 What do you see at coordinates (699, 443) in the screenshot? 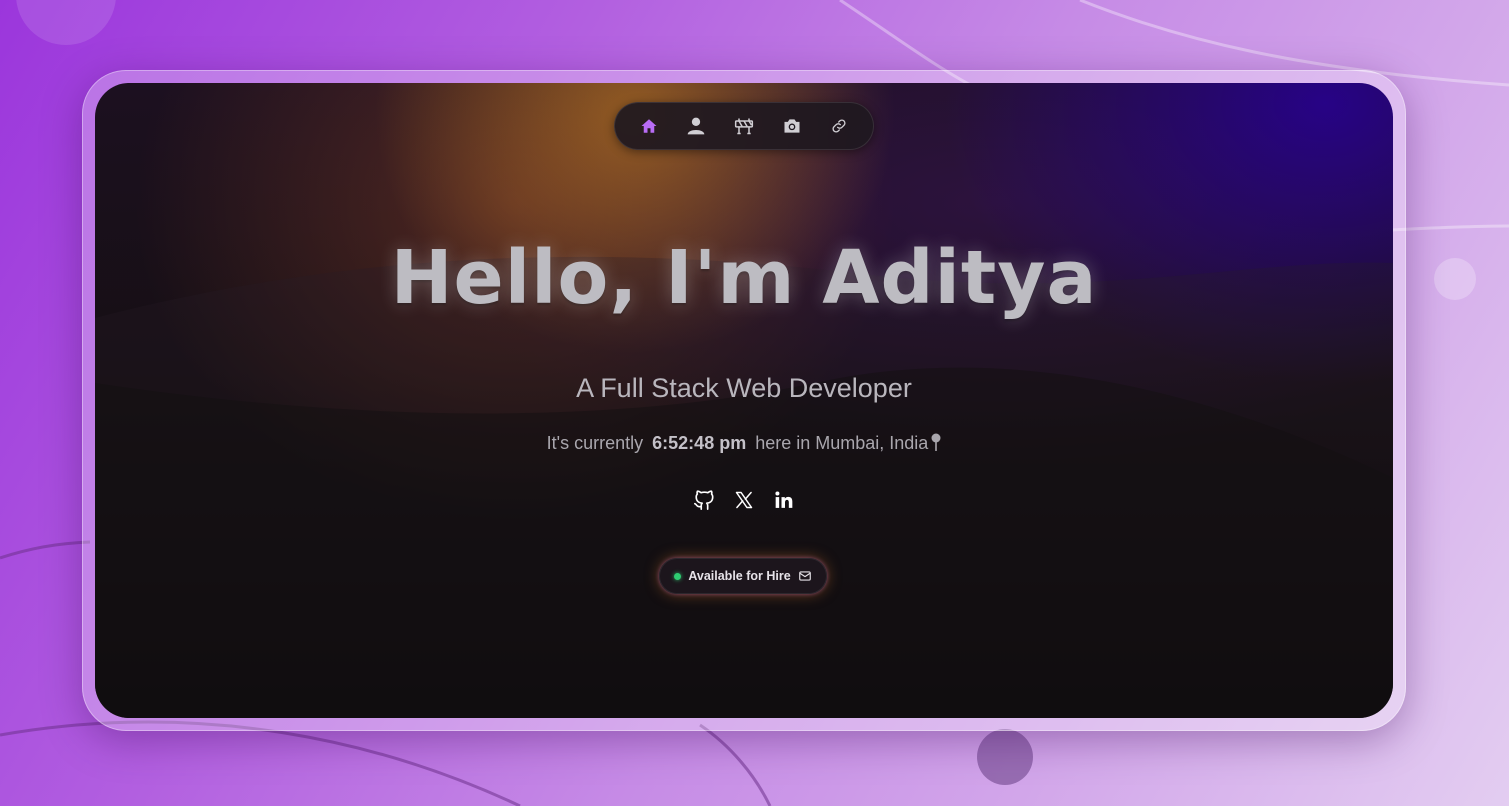
I see `current-time: 6:52:48 pm` at bounding box center [699, 443].